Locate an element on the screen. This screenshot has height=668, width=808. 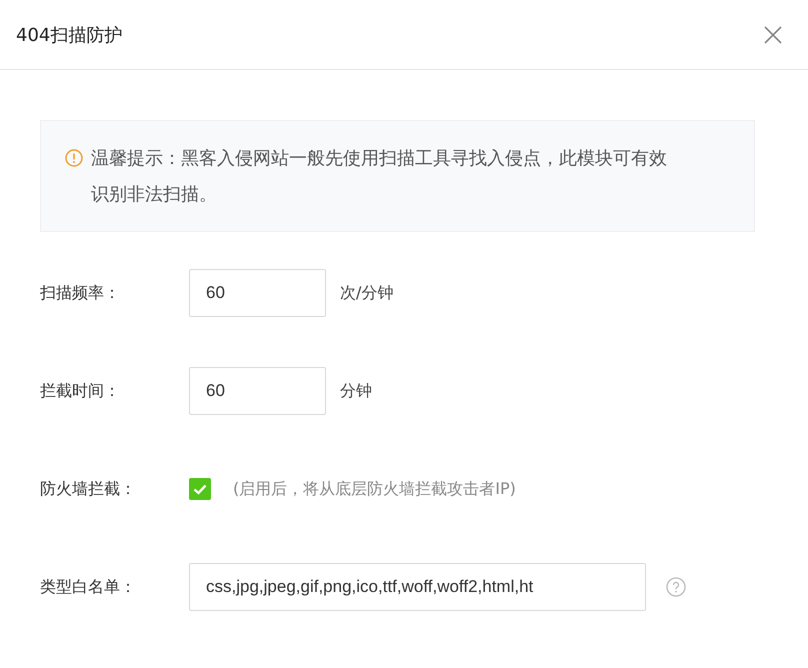
input-field: css,jpg,jpeg,gif,png,ico,ttf,woff,woff2,html,ht is located at coordinates (417, 587).